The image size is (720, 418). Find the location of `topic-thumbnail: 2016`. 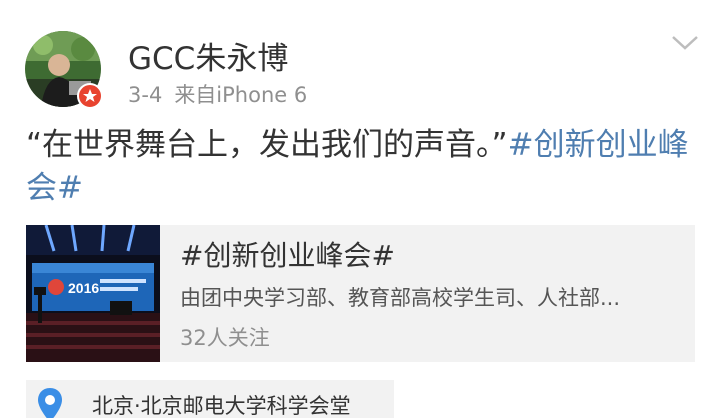

topic-thumbnail: 2016 is located at coordinates (93, 293).